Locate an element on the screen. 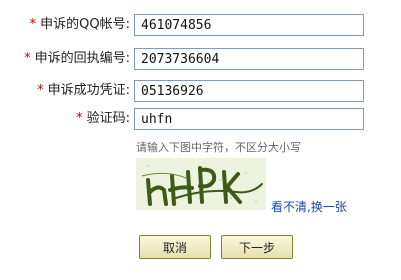 Image resolution: width=401 pixels, height=280 pixels. captcha-label: * 验证码: is located at coordinates (103, 119).